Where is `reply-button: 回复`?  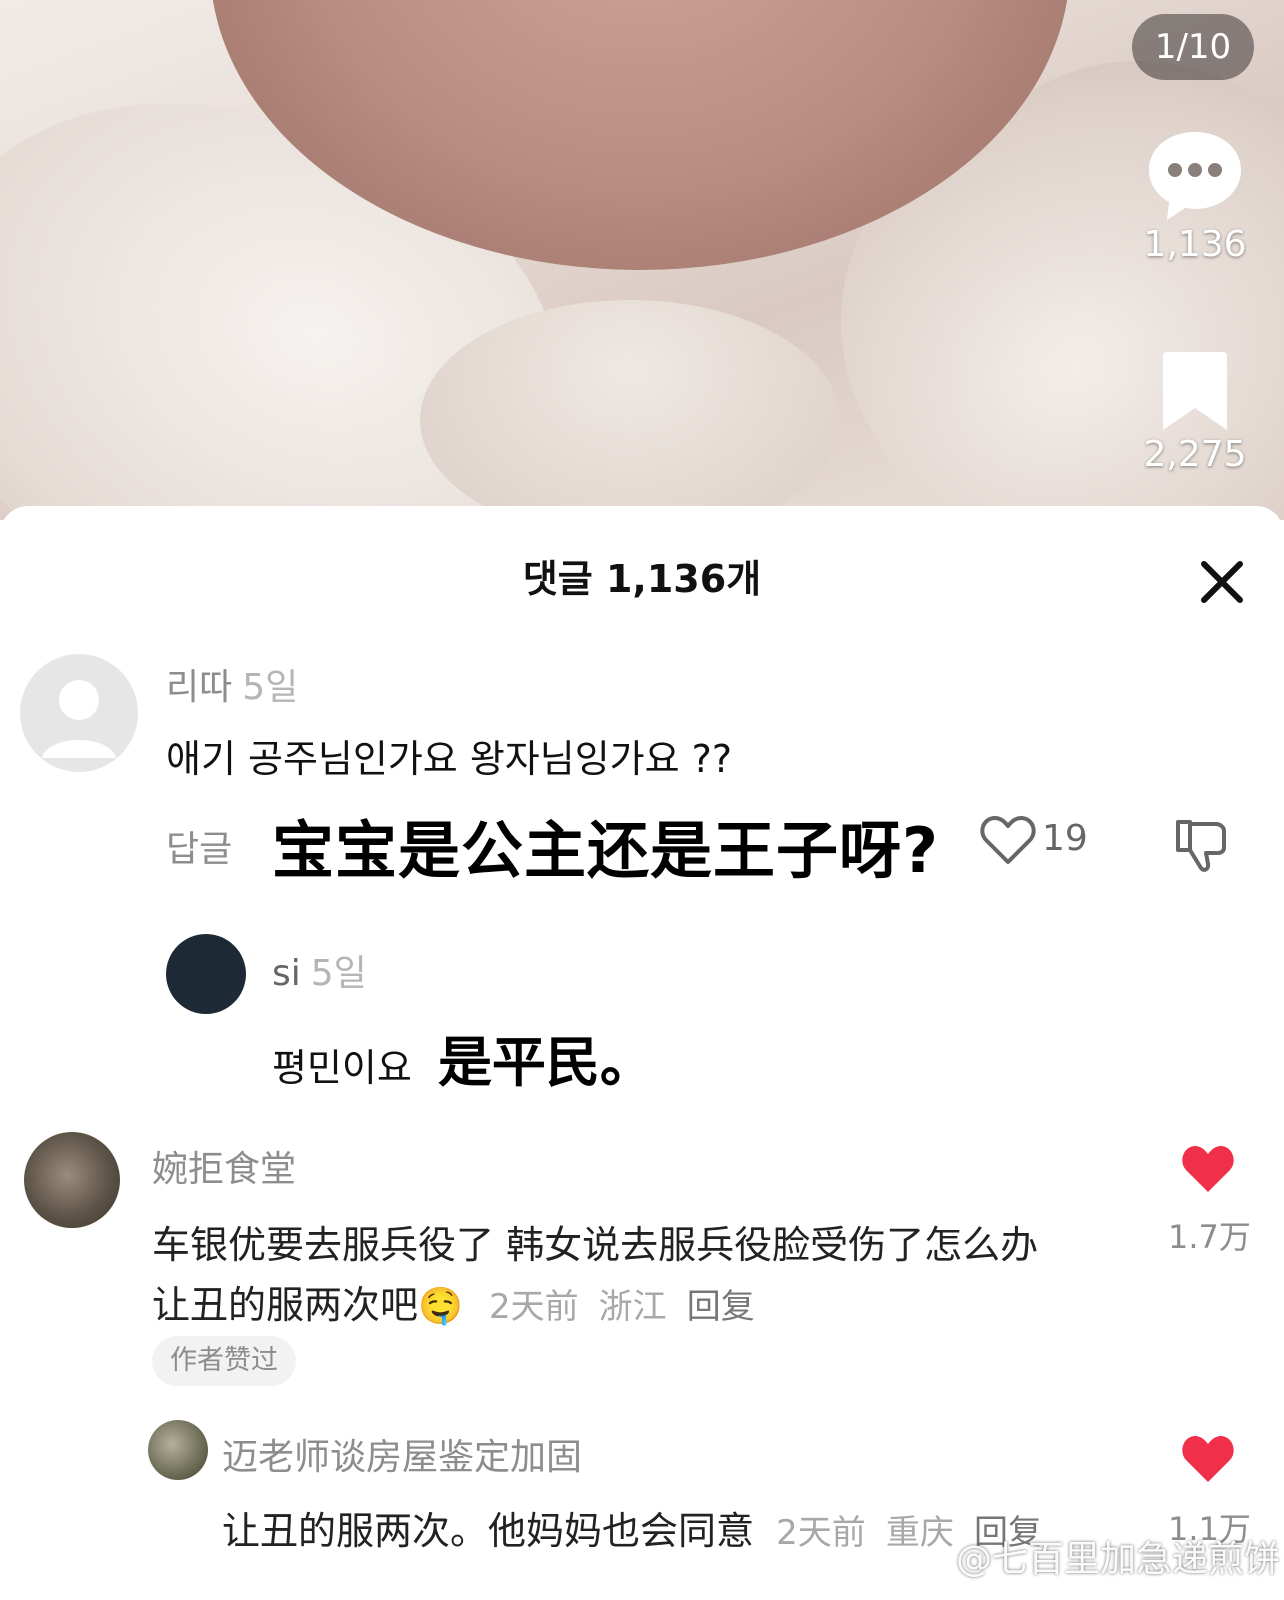
reply-button: 回复 is located at coordinates (721, 1307).